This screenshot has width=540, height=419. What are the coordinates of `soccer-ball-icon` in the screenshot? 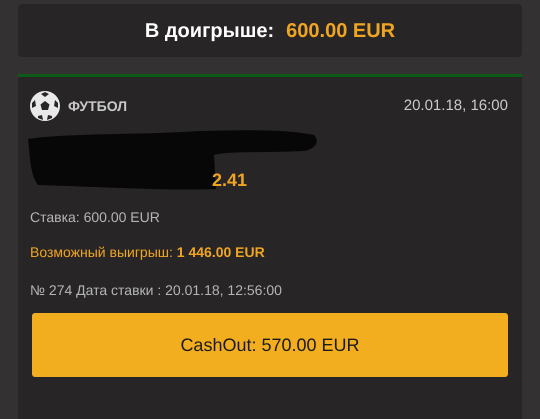 It's located at (45, 106).